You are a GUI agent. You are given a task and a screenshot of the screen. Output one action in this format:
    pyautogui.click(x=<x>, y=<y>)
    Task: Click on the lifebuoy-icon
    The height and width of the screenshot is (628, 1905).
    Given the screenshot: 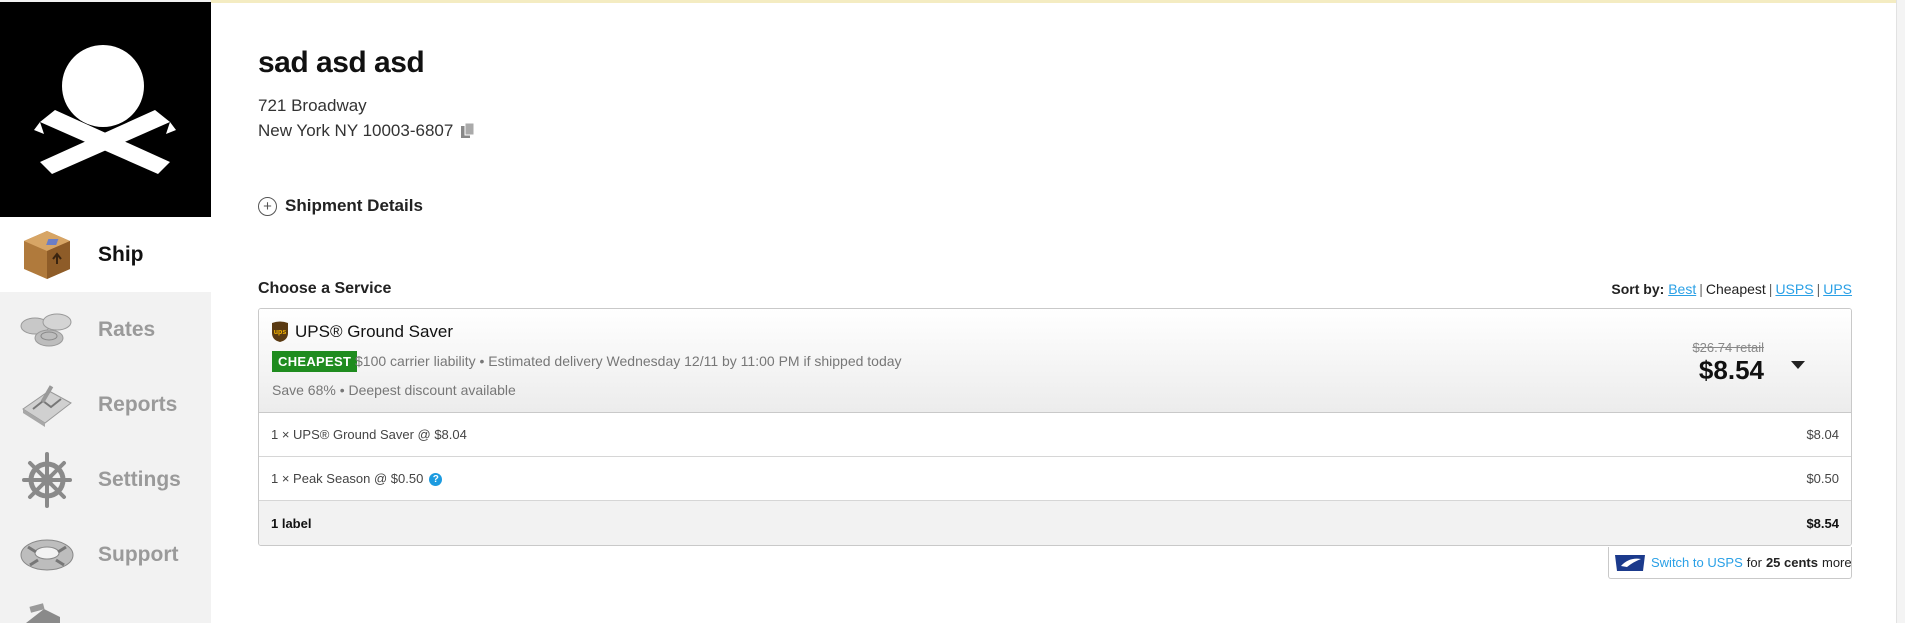 What is the action you would take?
    pyautogui.click(x=47, y=555)
    